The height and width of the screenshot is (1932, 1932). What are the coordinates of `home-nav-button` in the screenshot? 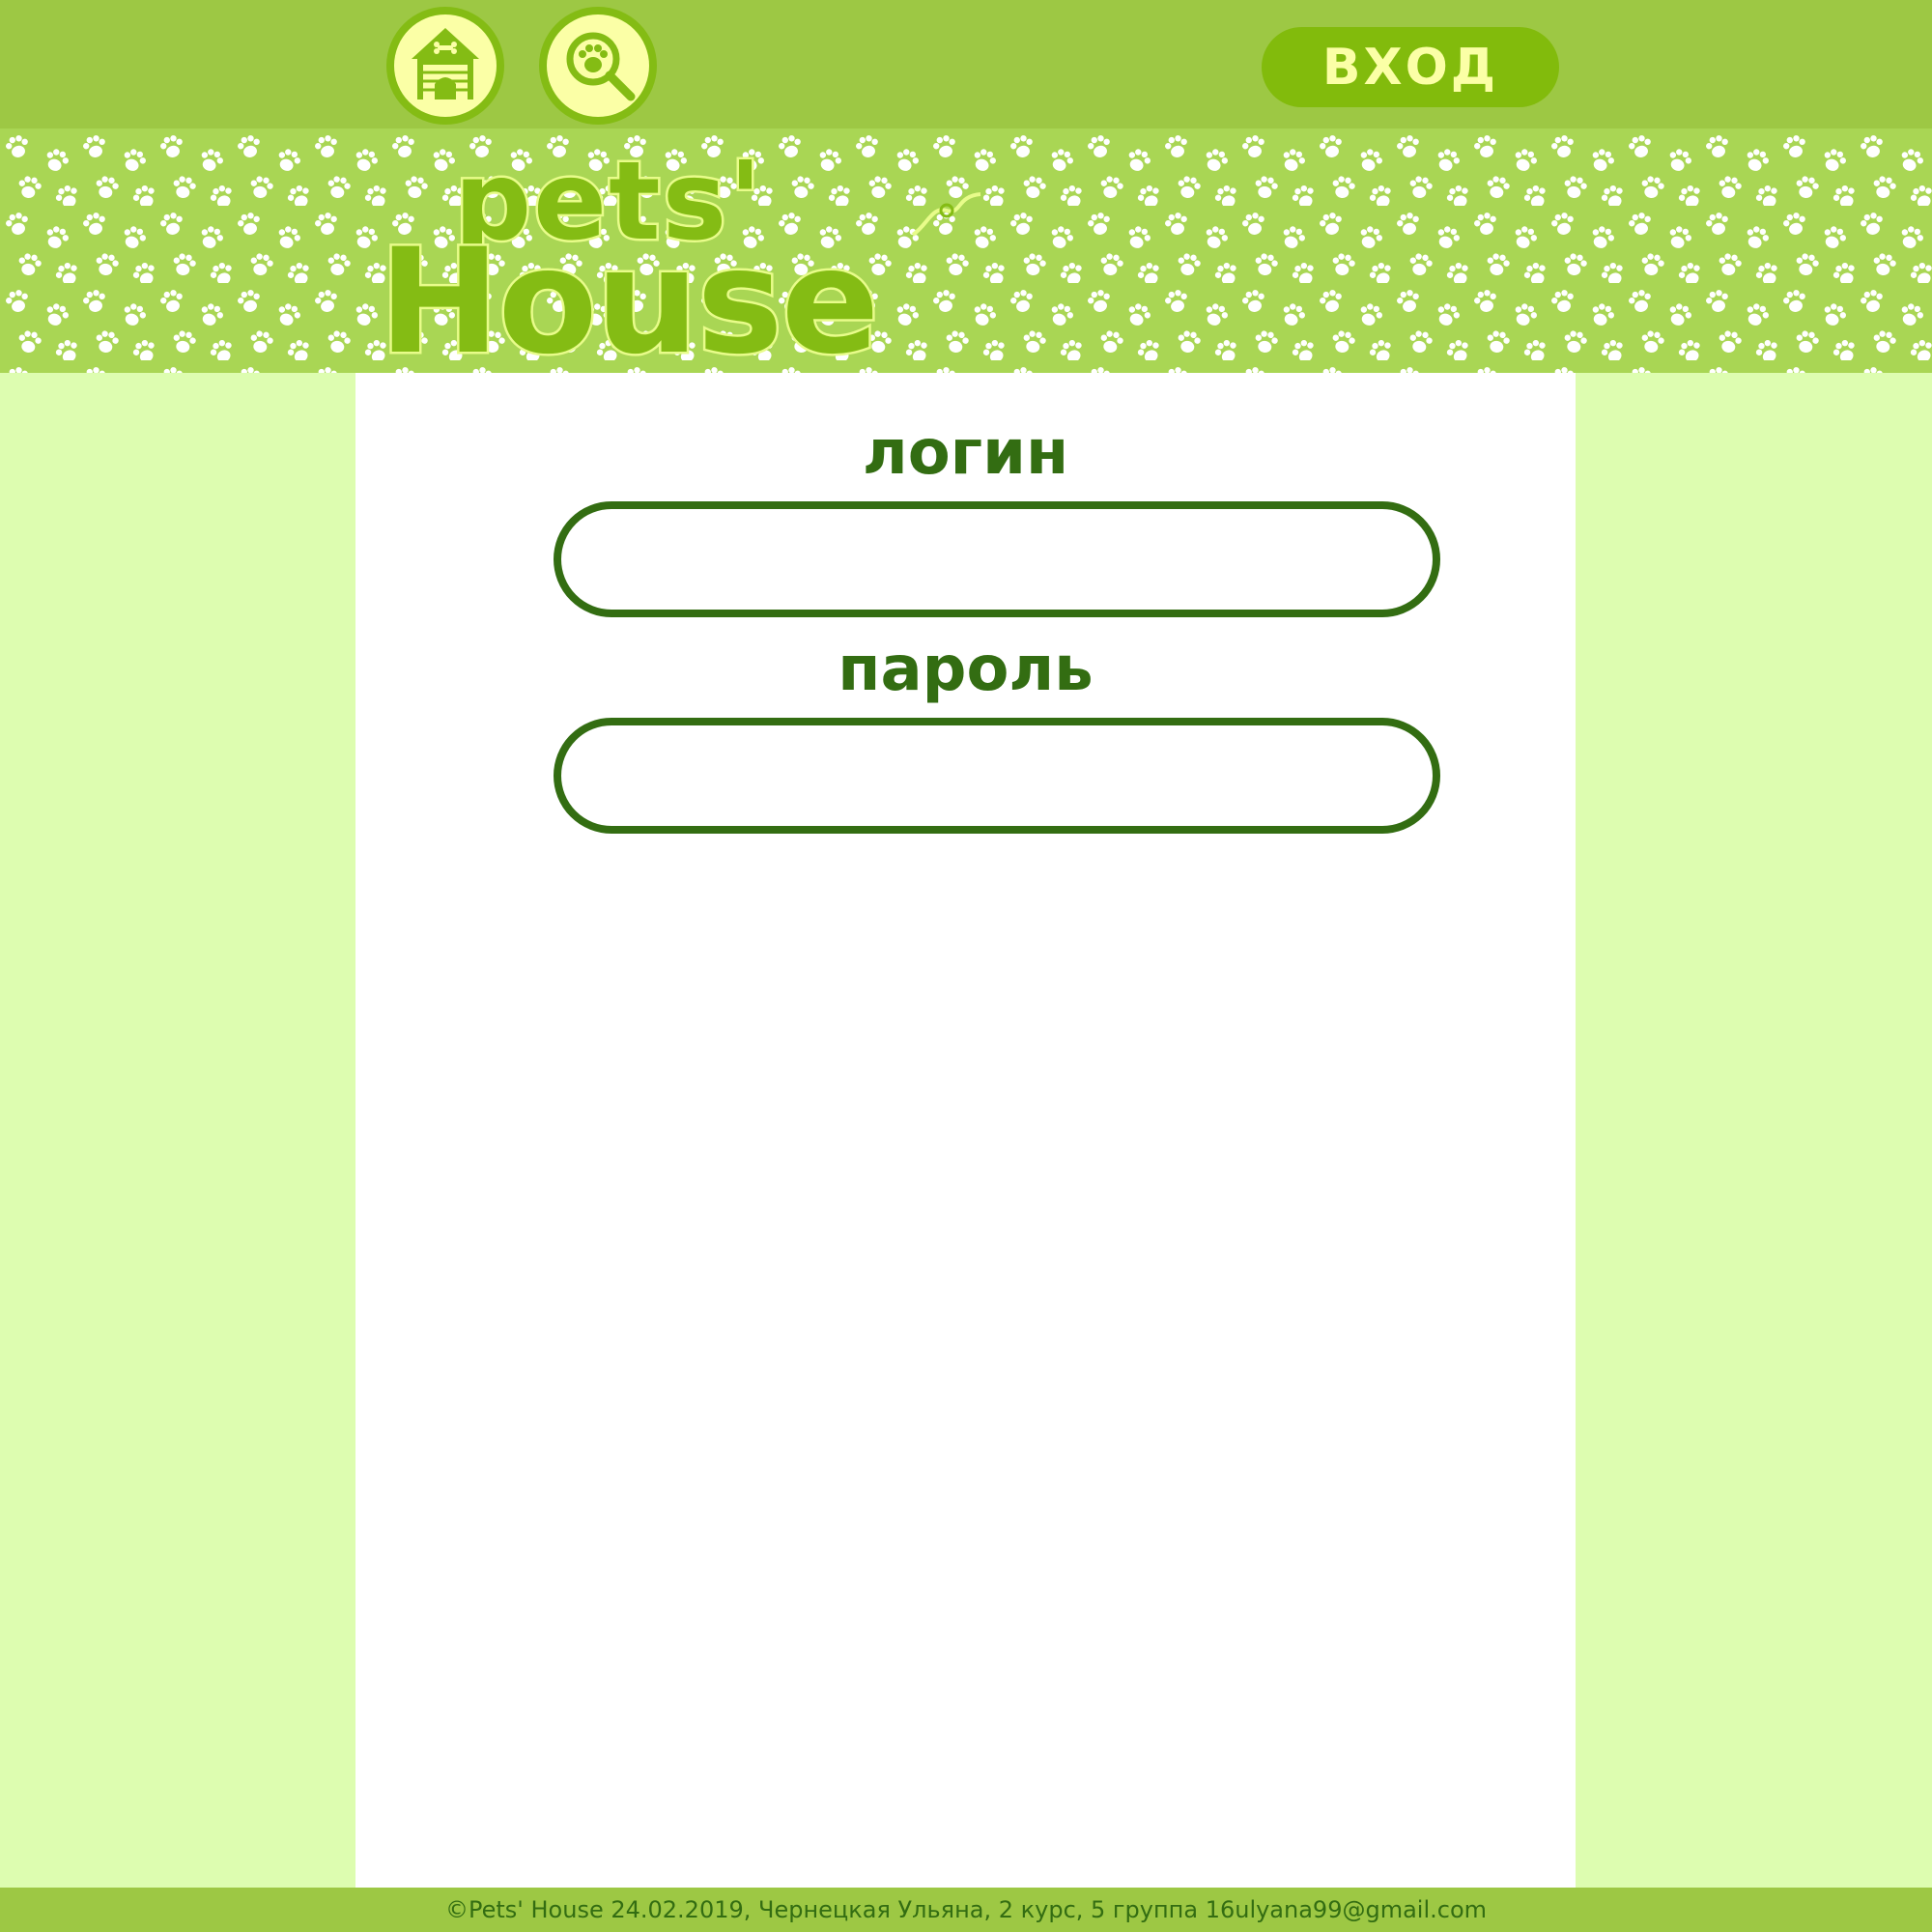 It's located at (445, 66).